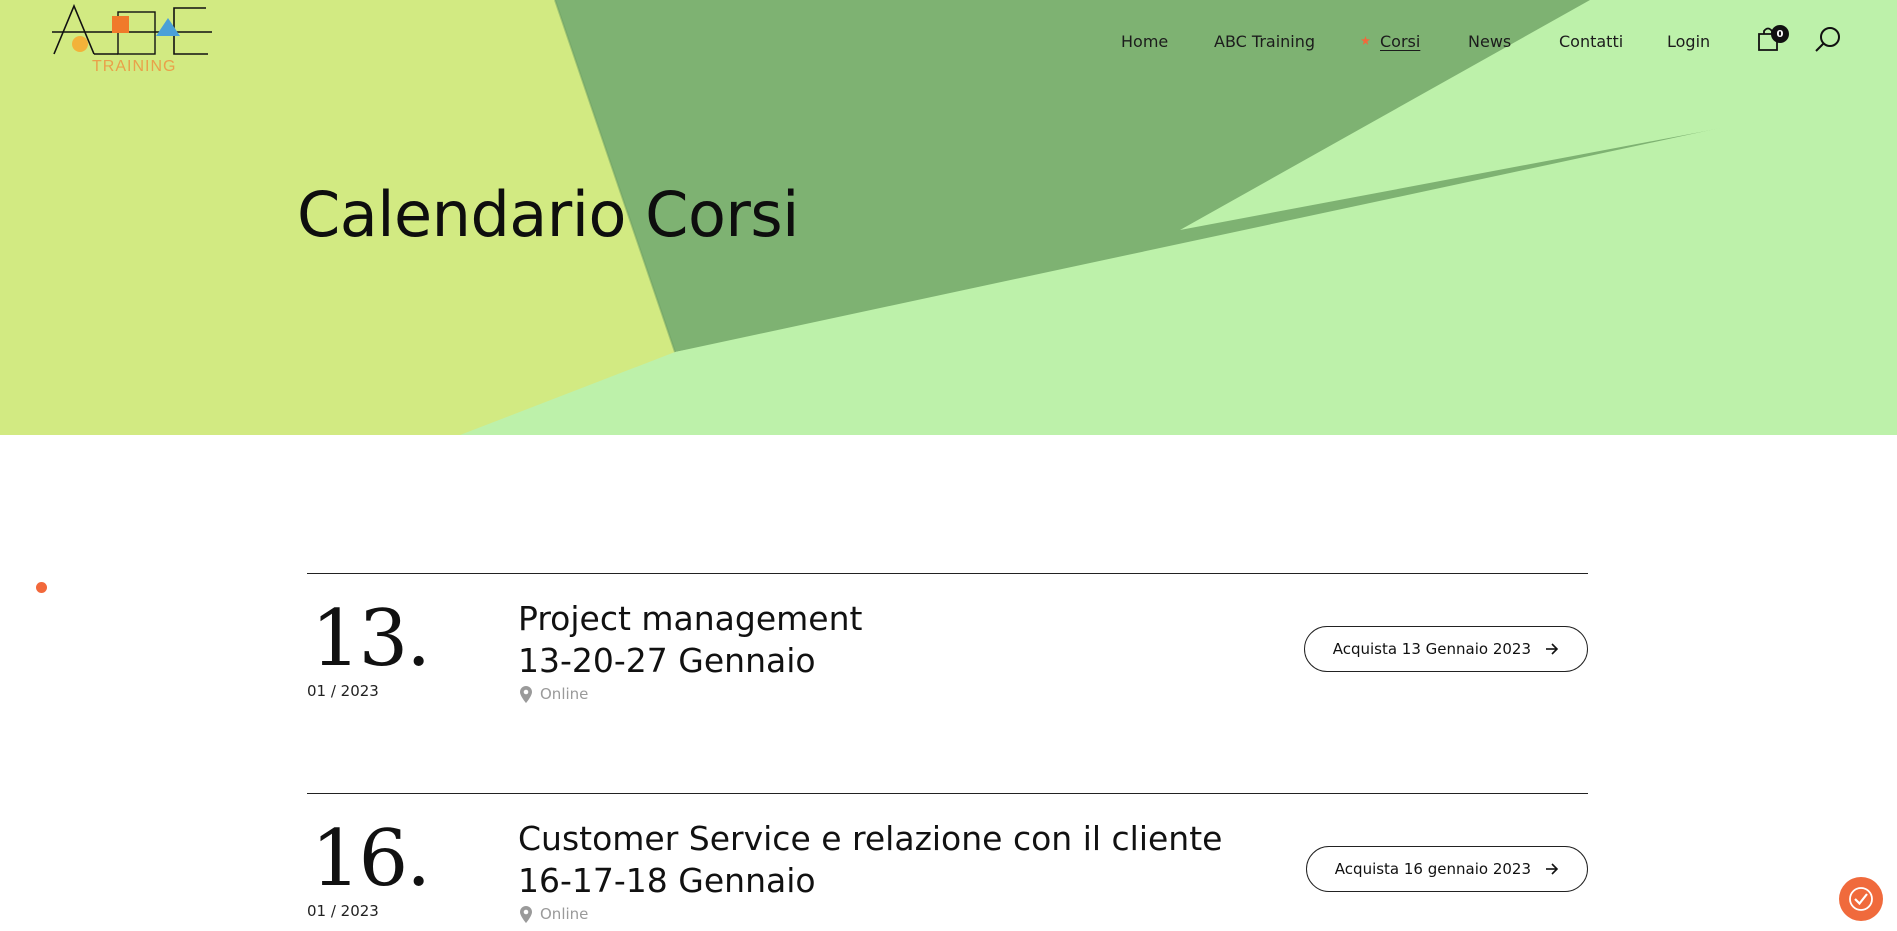 Image resolution: width=1897 pixels, height=931 pixels. Describe the element at coordinates (1591, 41) in the screenshot. I see `nav-contatti: Contatti` at that location.